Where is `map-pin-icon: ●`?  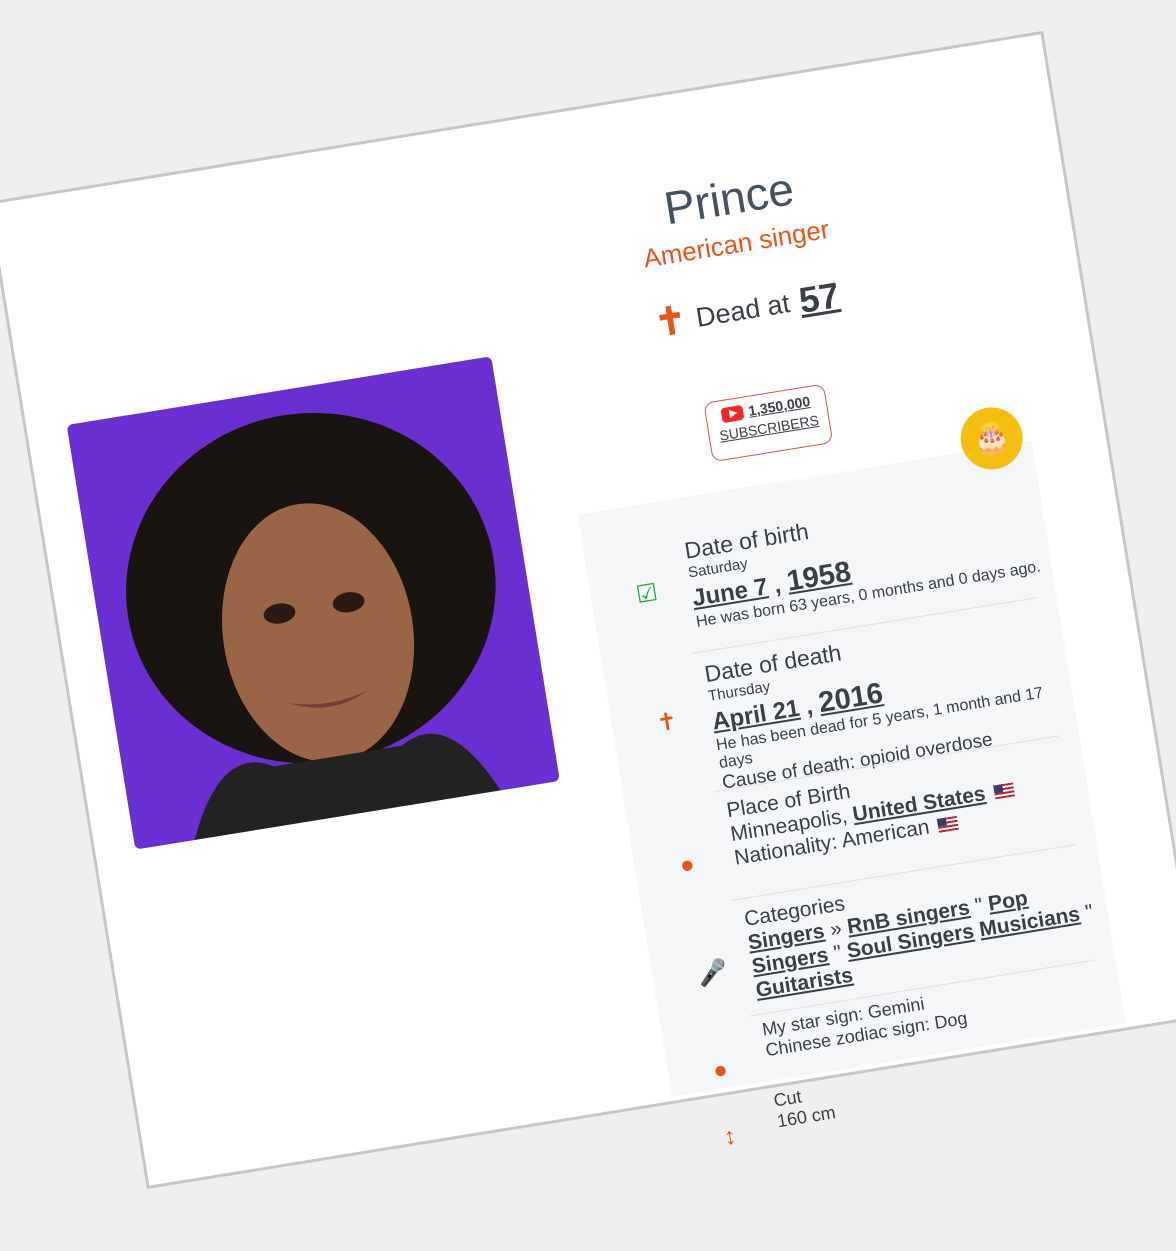
map-pin-icon: ● is located at coordinates (687, 865).